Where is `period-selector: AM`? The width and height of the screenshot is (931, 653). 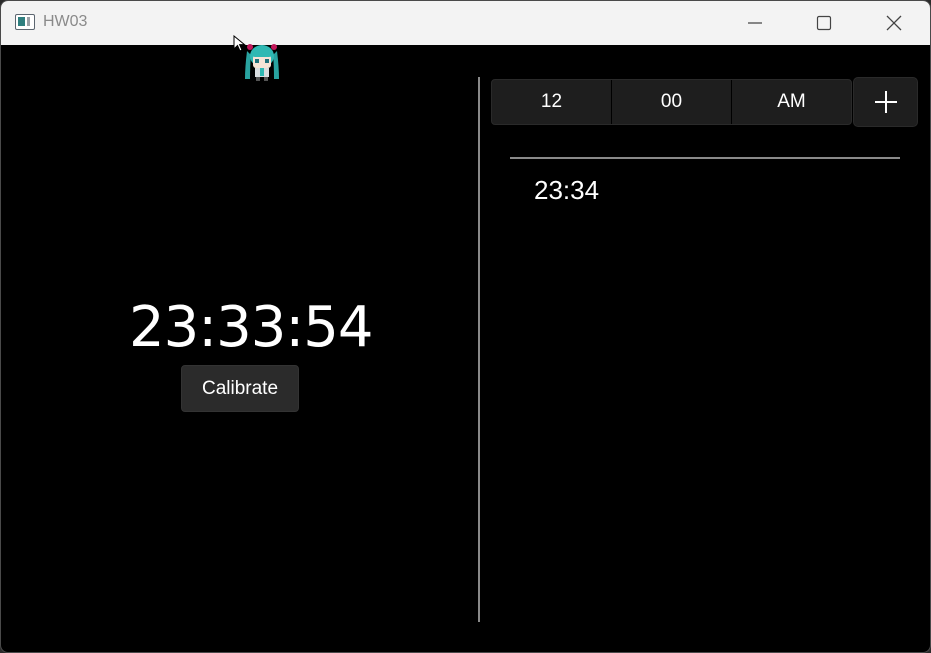 period-selector: AM is located at coordinates (791, 102).